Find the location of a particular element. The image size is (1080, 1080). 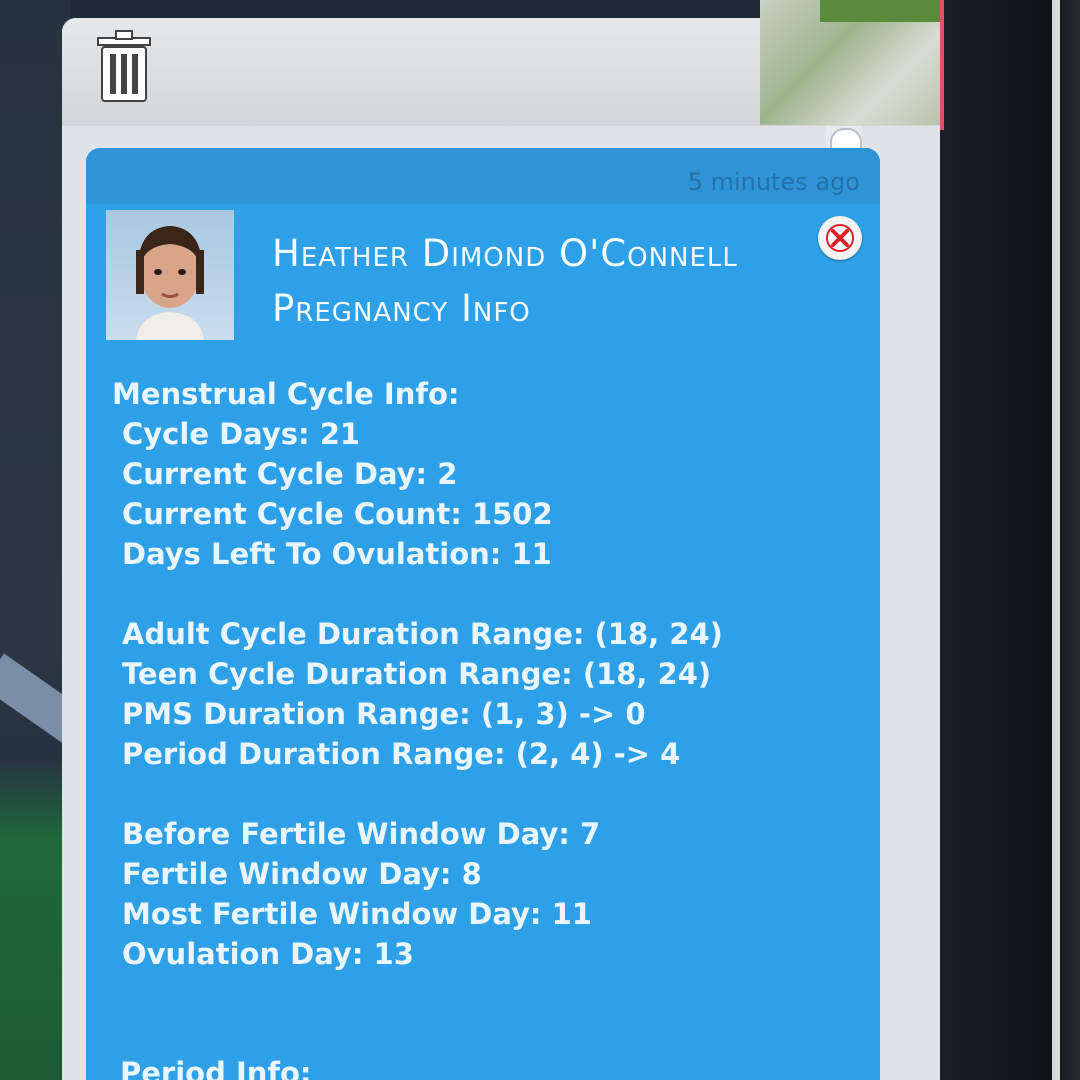

section-heading: Menstrual Cycle Info: is located at coordinates (286, 394).